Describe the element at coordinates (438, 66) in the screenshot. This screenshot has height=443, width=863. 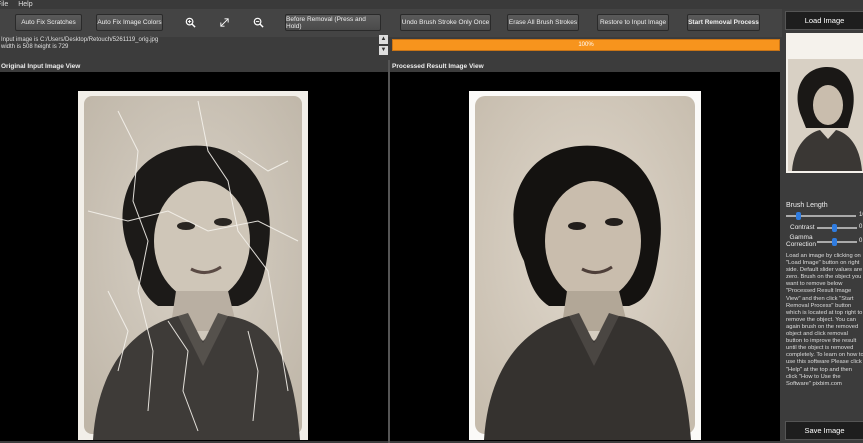
I see `result-panel-title: Processed Result Image View` at that location.